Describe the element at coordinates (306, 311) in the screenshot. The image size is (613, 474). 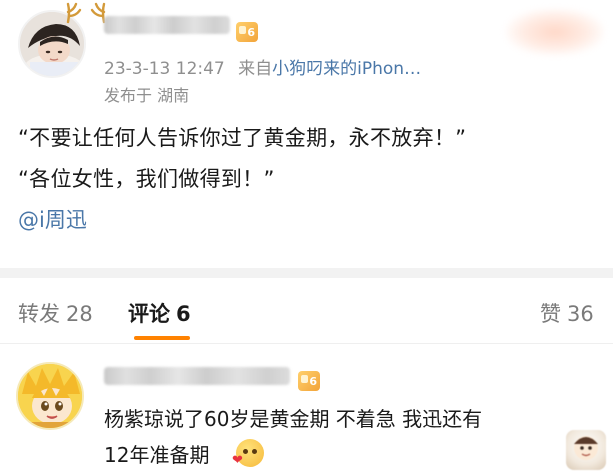
I see `interaction-tabs: 转发 28 评论 6 赞 36` at that location.